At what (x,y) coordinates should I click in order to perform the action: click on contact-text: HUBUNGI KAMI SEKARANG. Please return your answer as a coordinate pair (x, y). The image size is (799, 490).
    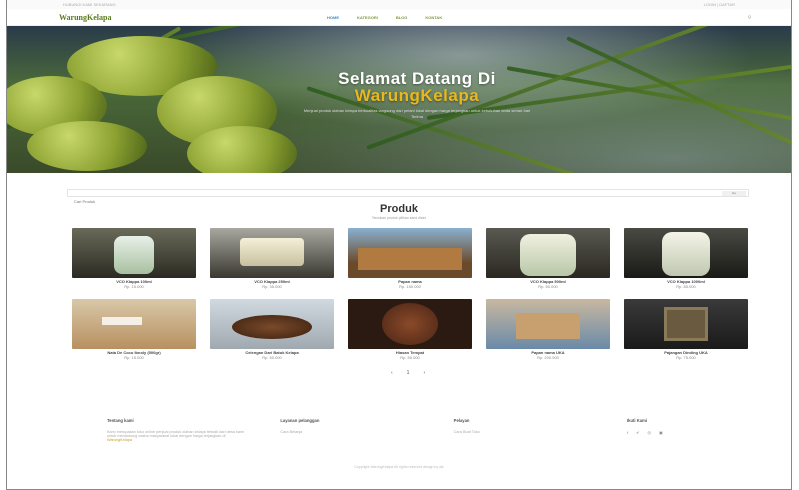
    Looking at the image, I should click on (89, 4).